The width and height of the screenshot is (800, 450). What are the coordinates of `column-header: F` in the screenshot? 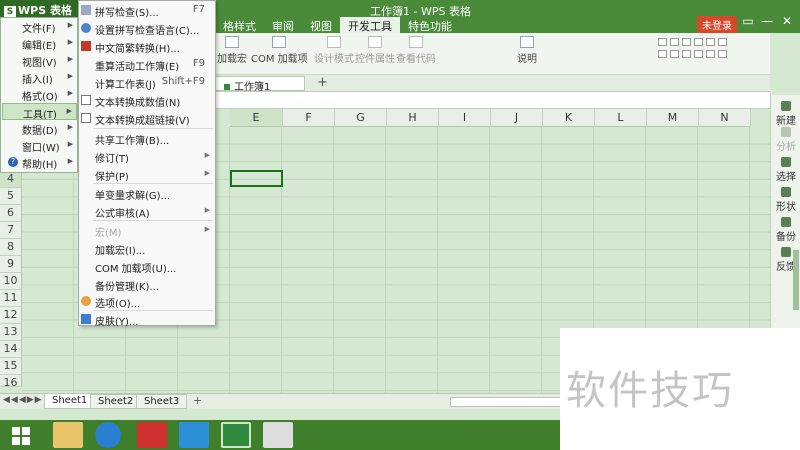 It's located at (309, 118).